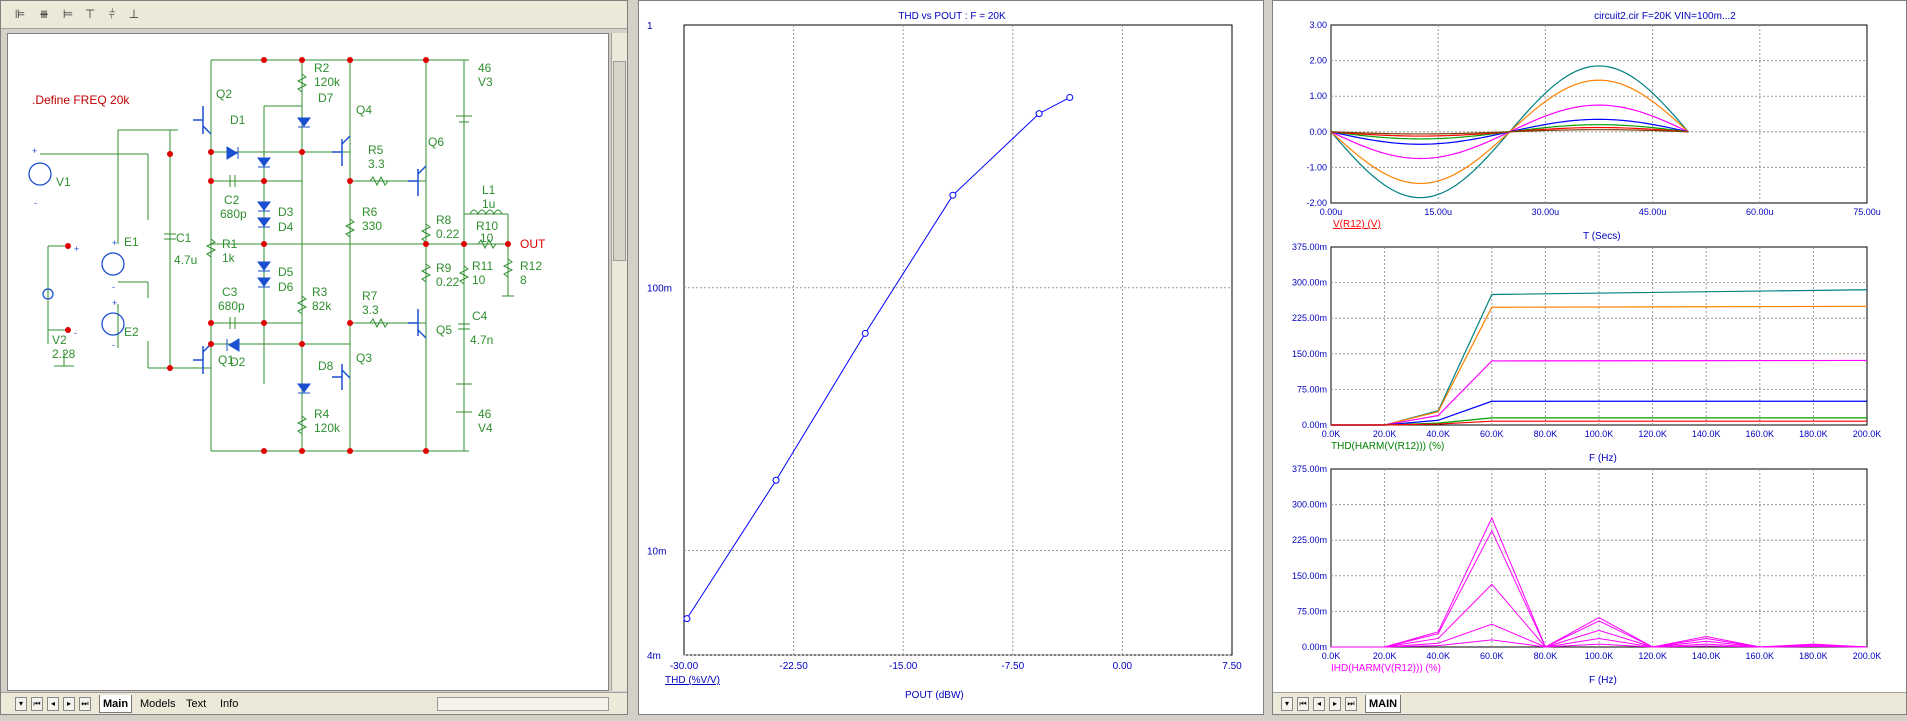 This screenshot has width=1907, height=721. I want to click on tab-main: Main, so click(116, 704).